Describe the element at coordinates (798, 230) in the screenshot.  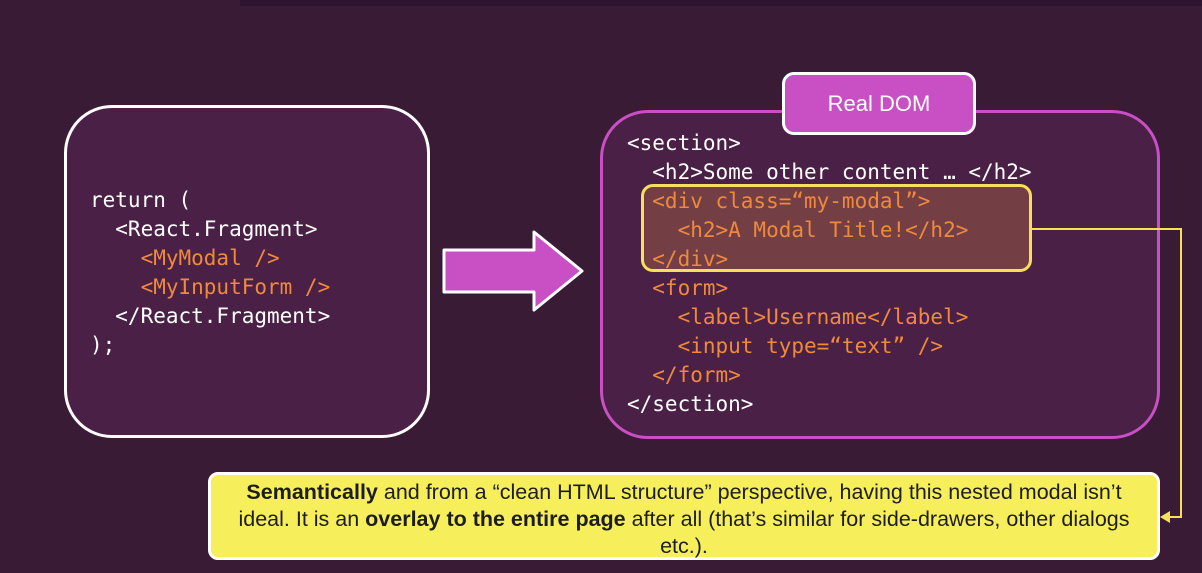
I see `dom-line-4: <h2>A Modal Title!</h2>` at that location.